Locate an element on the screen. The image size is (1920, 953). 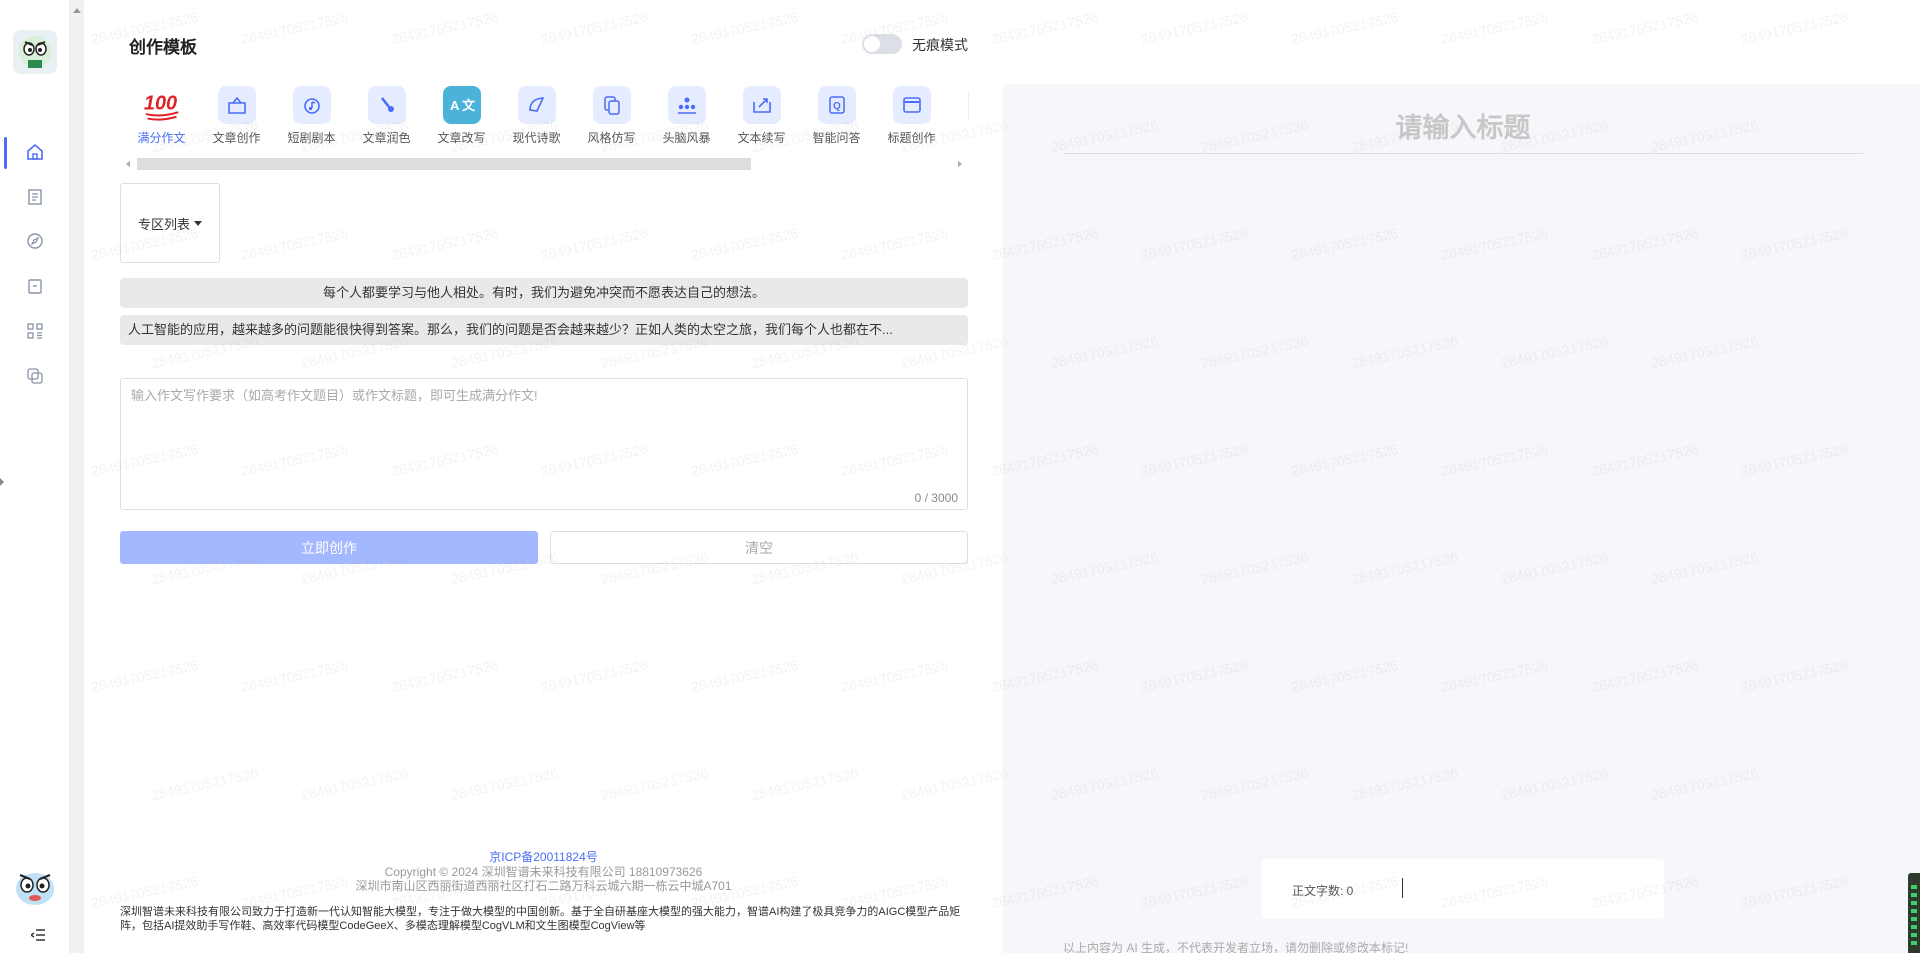
user-avatar is located at coordinates (35, 886).